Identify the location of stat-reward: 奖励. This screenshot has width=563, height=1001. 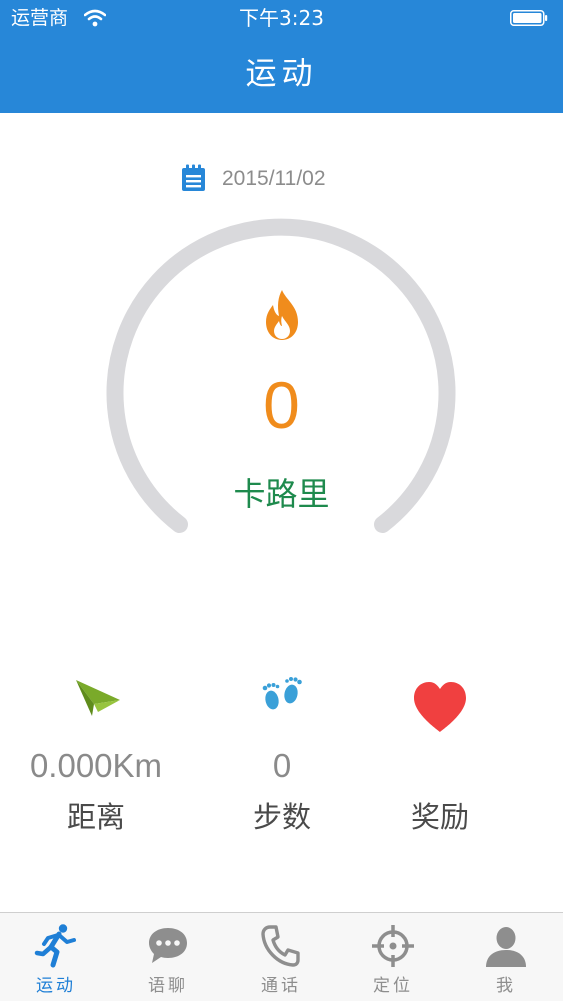
(440, 757).